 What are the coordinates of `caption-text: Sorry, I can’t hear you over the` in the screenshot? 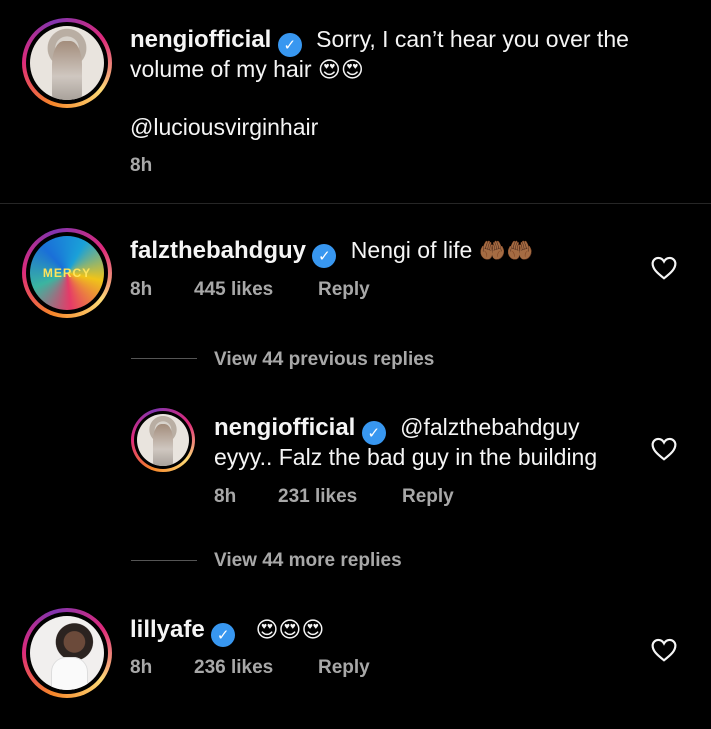 It's located at (472, 39).